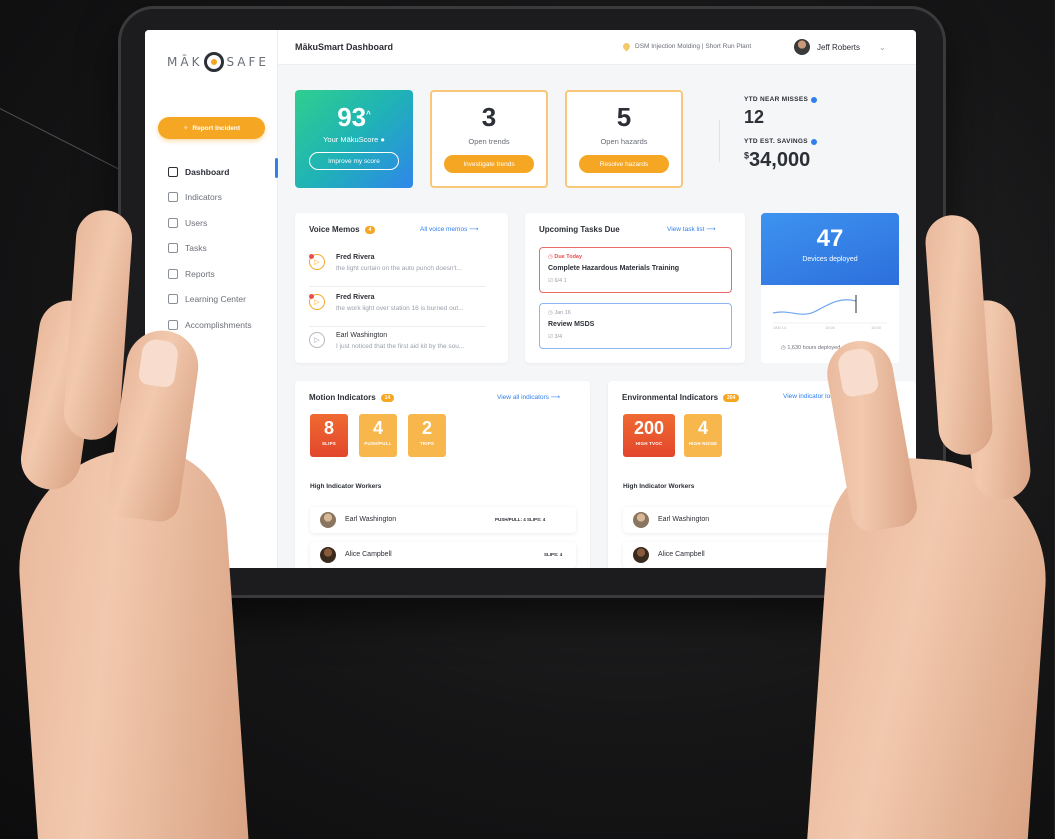 The image size is (1055, 839). What do you see at coordinates (840, 47) in the screenshot?
I see `user-menu: Jeff Roberts ⌄` at bounding box center [840, 47].